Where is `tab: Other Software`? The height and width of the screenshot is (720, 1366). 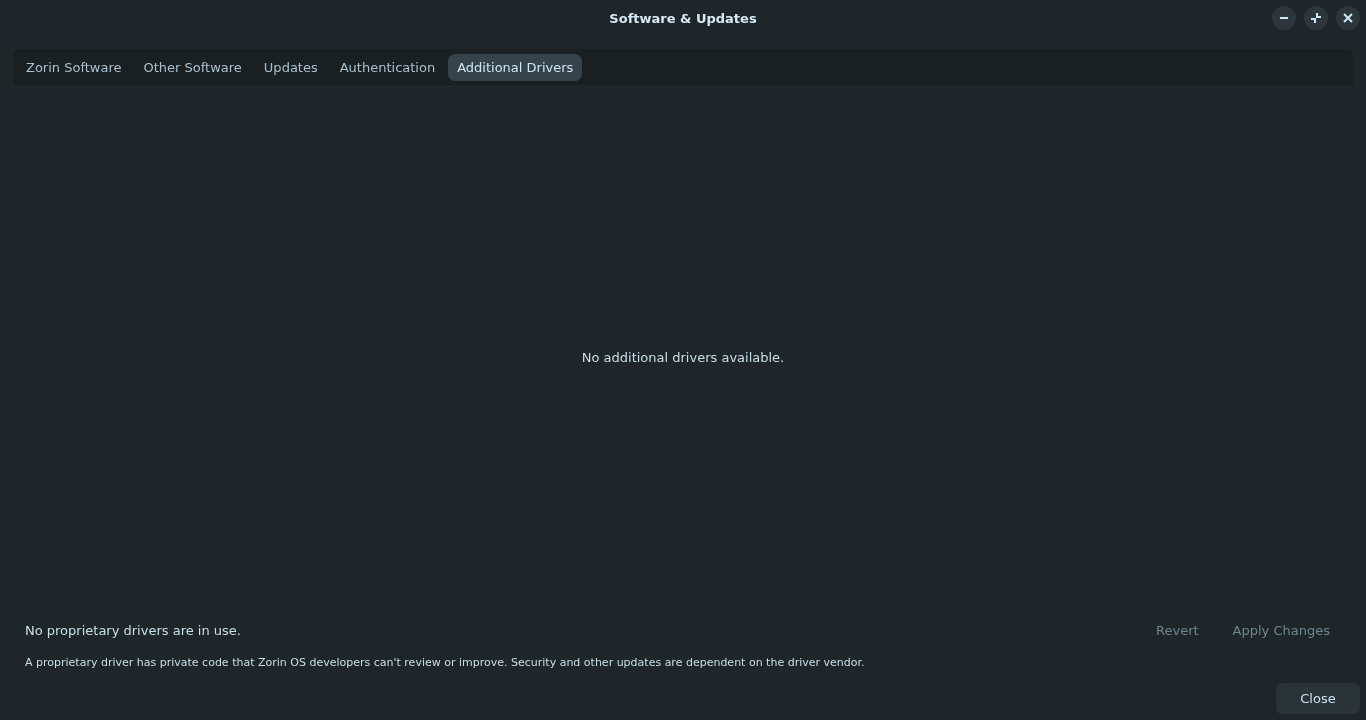 tab: Other Software is located at coordinates (192, 67).